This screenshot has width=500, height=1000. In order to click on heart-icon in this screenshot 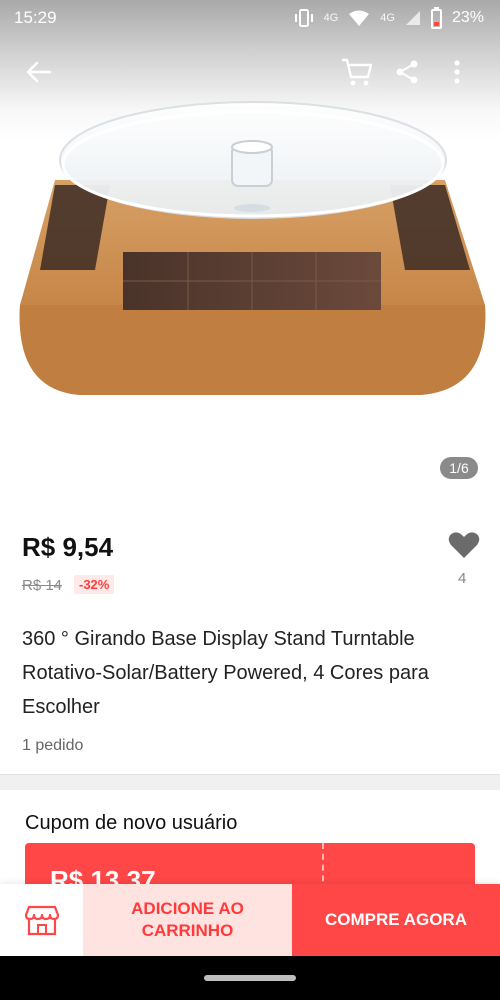, I will do `click(464, 545)`.